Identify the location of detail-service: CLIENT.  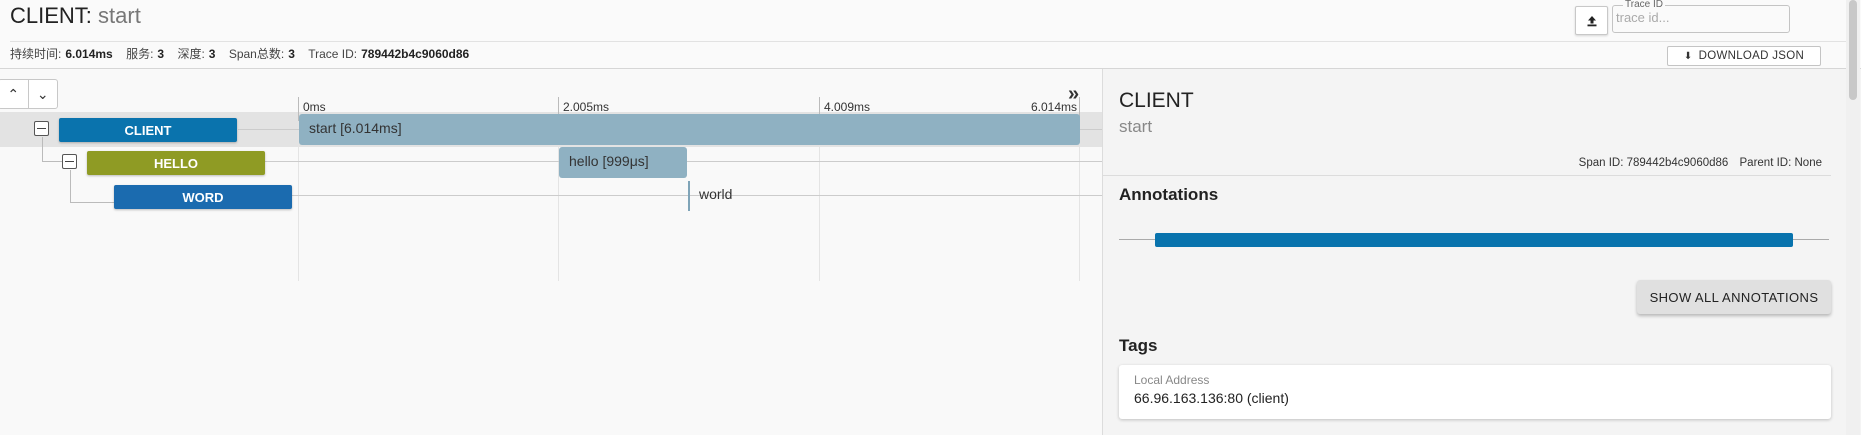
(1156, 100).